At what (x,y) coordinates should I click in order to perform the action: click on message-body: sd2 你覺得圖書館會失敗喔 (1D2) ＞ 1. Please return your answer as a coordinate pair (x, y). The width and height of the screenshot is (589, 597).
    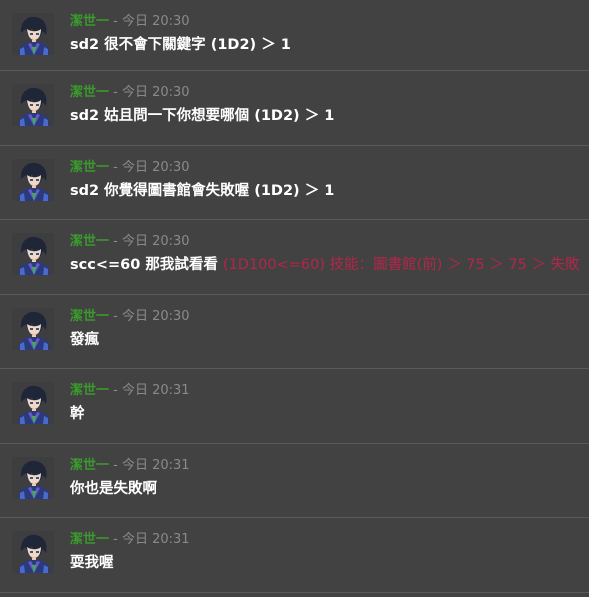
    Looking at the image, I should click on (202, 190).